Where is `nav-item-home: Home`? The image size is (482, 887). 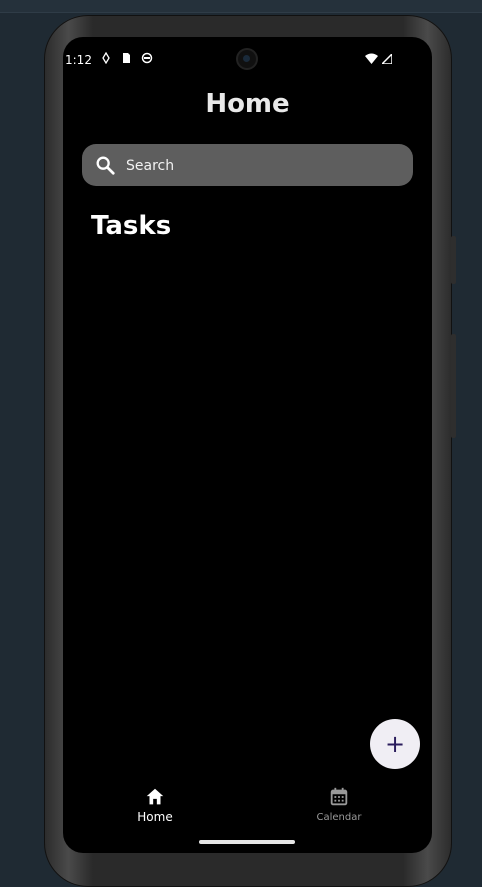 nav-item-home: Home is located at coordinates (155, 807).